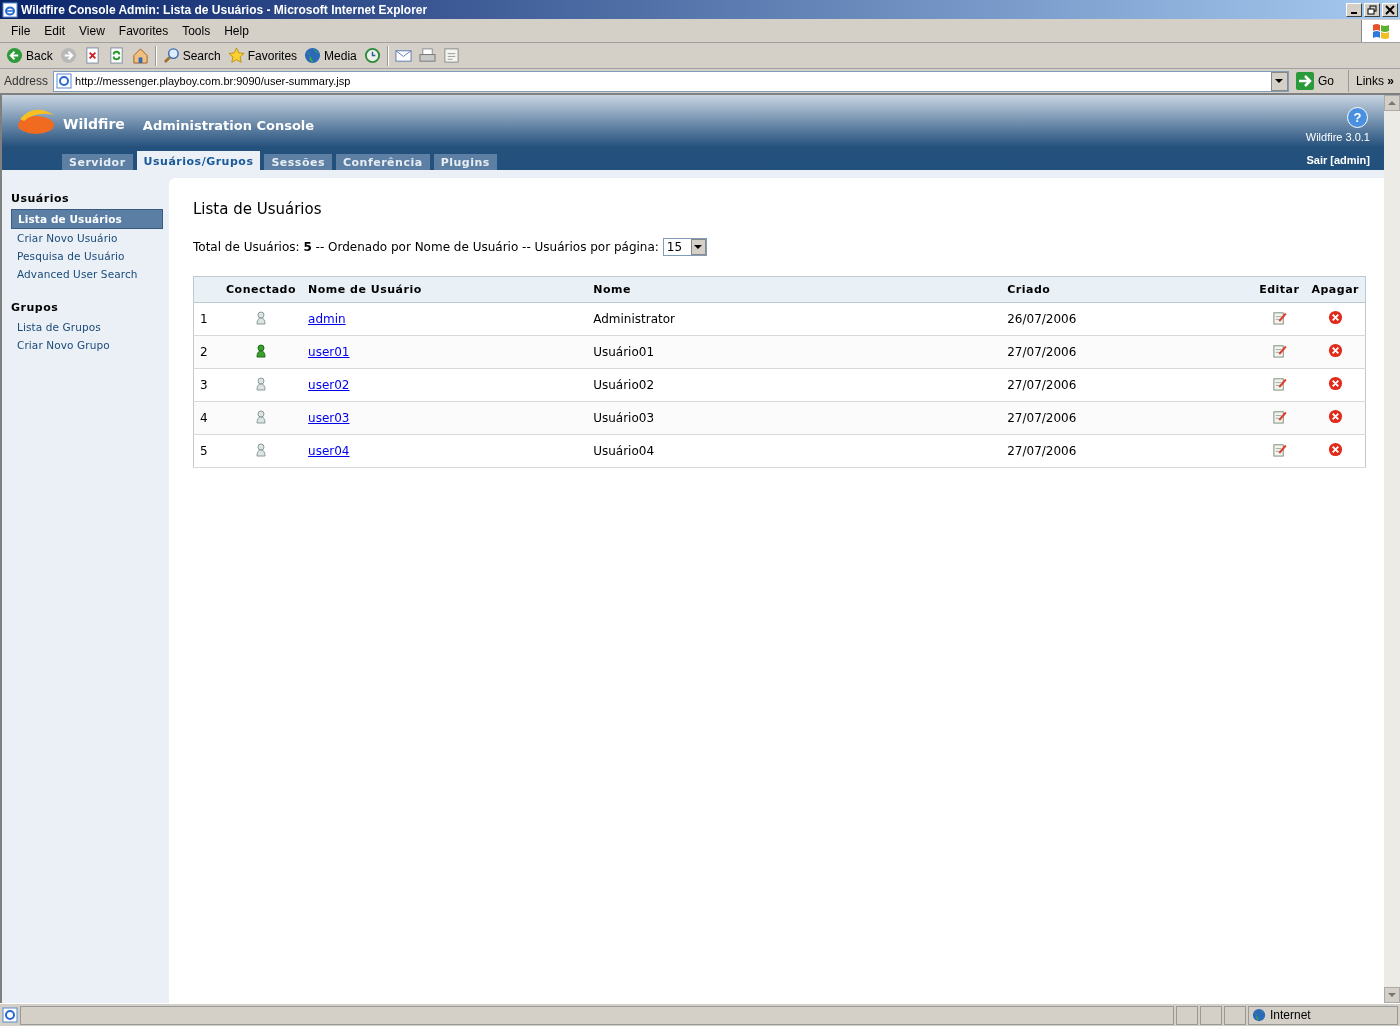 This screenshot has width=1400, height=1026. What do you see at coordinates (87, 219) in the screenshot?
I see `sidebar-item: Lista de Usuários` at bounding box center [87, 219].